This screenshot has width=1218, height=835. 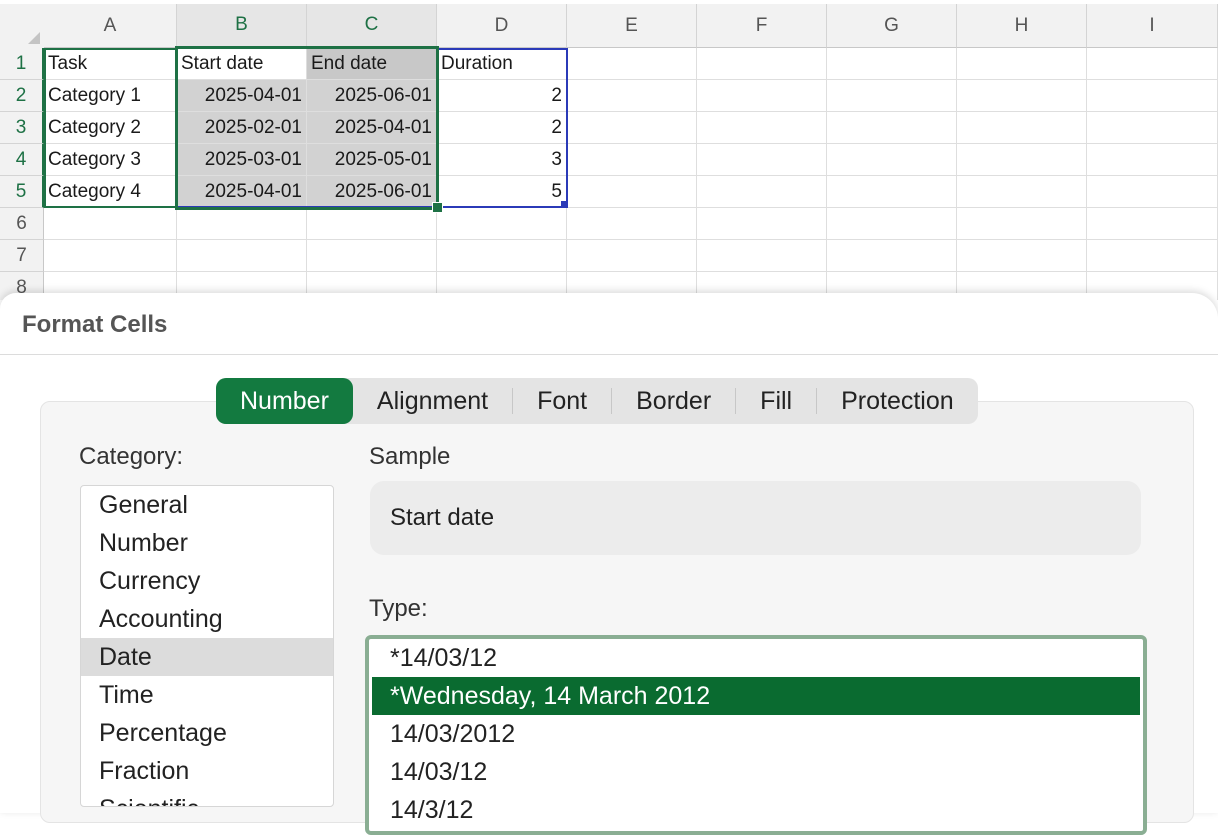 What do you see at coordinates (207, 581) in the screenshot?
I see `category-item-currency: Currency` at bounding box center [207, 581].